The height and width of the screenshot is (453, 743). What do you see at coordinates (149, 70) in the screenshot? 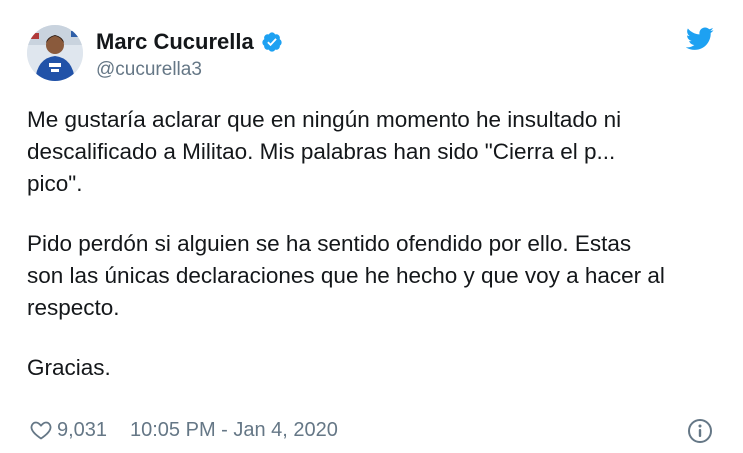
I see `author-handle: @cucurella3` at bounding box center [149, 70].